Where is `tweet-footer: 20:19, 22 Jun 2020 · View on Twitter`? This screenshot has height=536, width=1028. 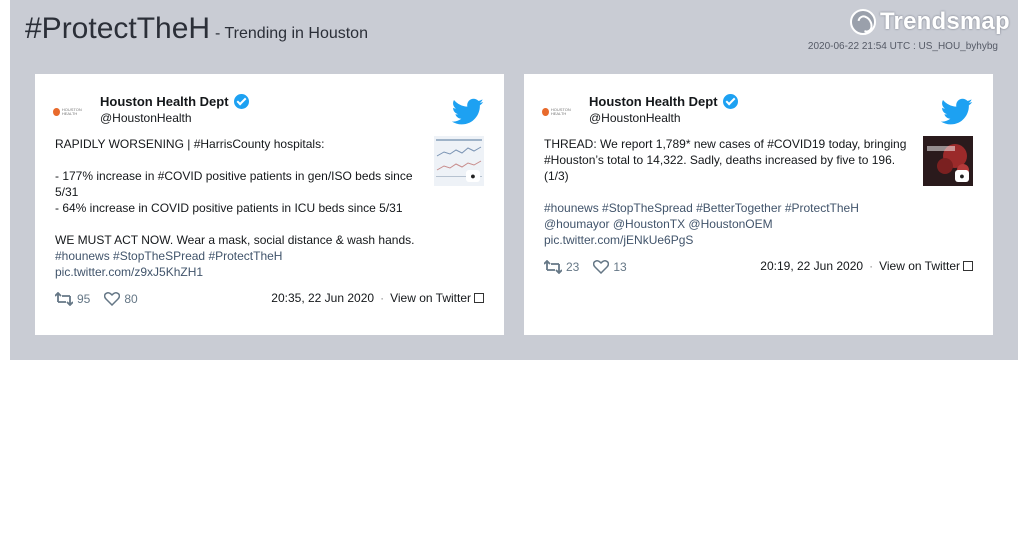
tweet-footer: 20:19, 22 Jun 2020 · View on Twitter is located at coordinates (866, 266).